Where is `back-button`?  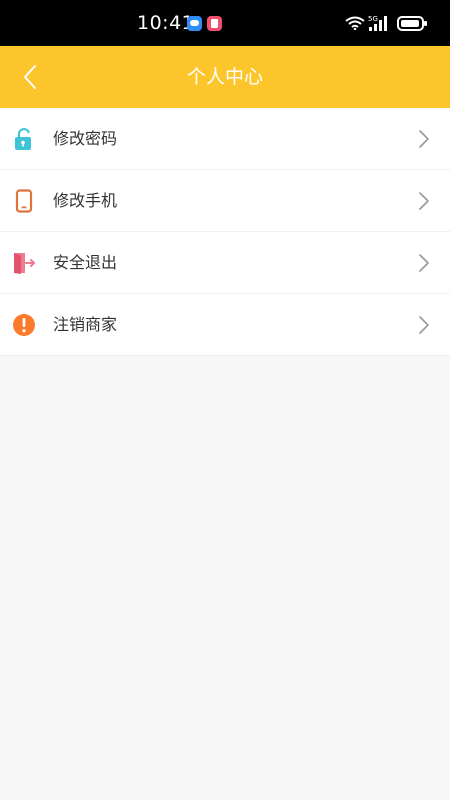
back-button is located at coordinates (31, 77).